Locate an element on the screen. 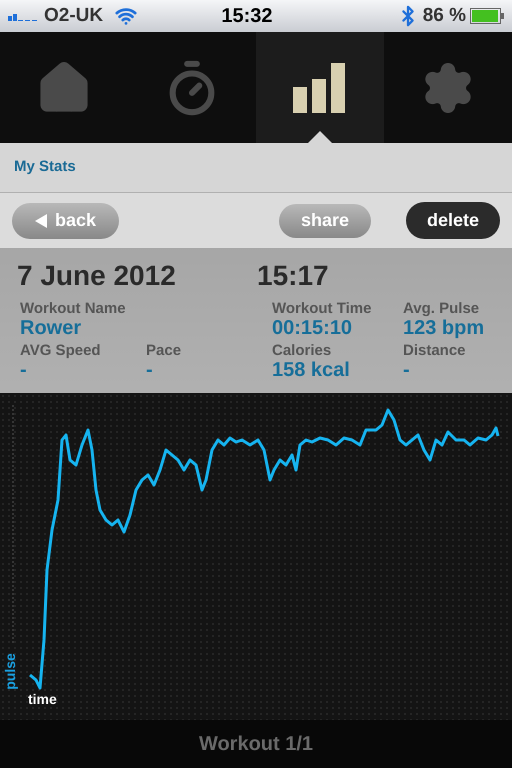  bar-chart-icon is located at coordinates (320, 87).